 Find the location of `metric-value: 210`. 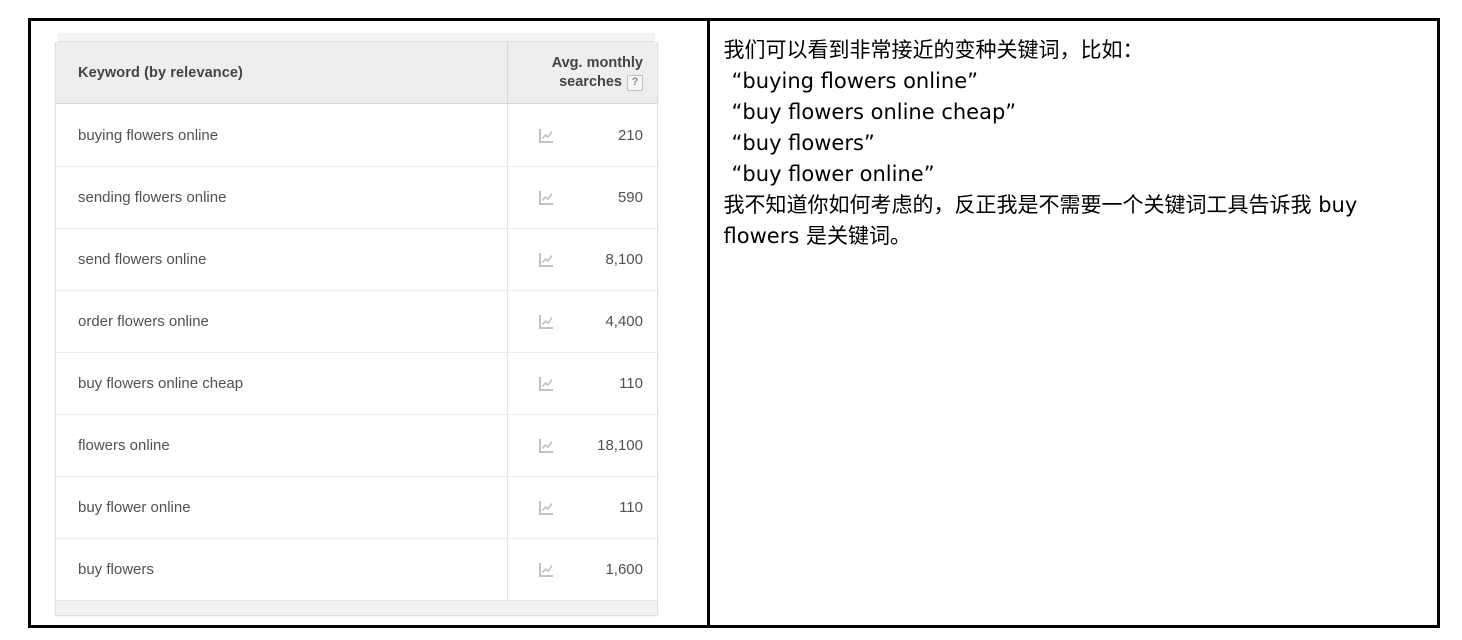

metric-value: 210 is located at coordinates (630, 135).